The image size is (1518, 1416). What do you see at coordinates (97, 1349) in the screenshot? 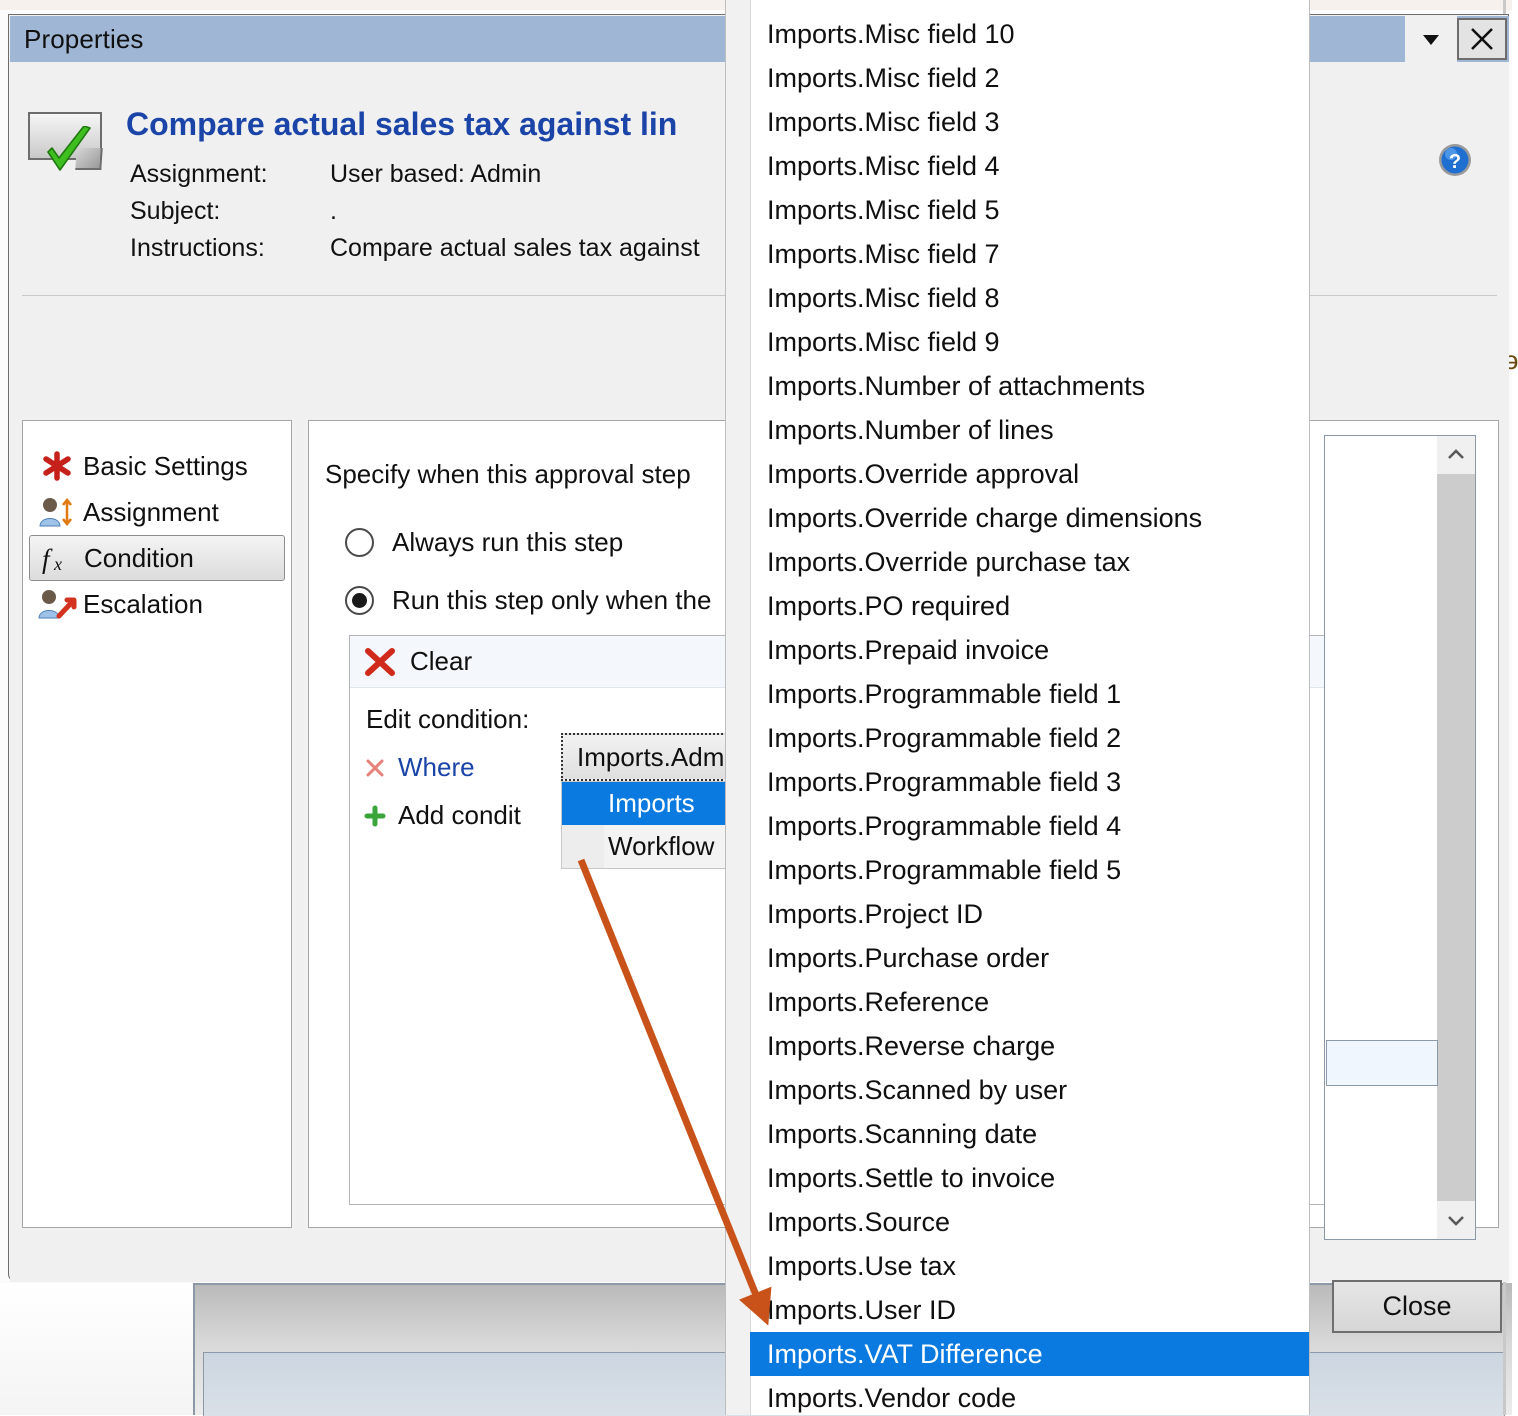
I see `background-app-left-pane` at bounding box center [97, 1349].